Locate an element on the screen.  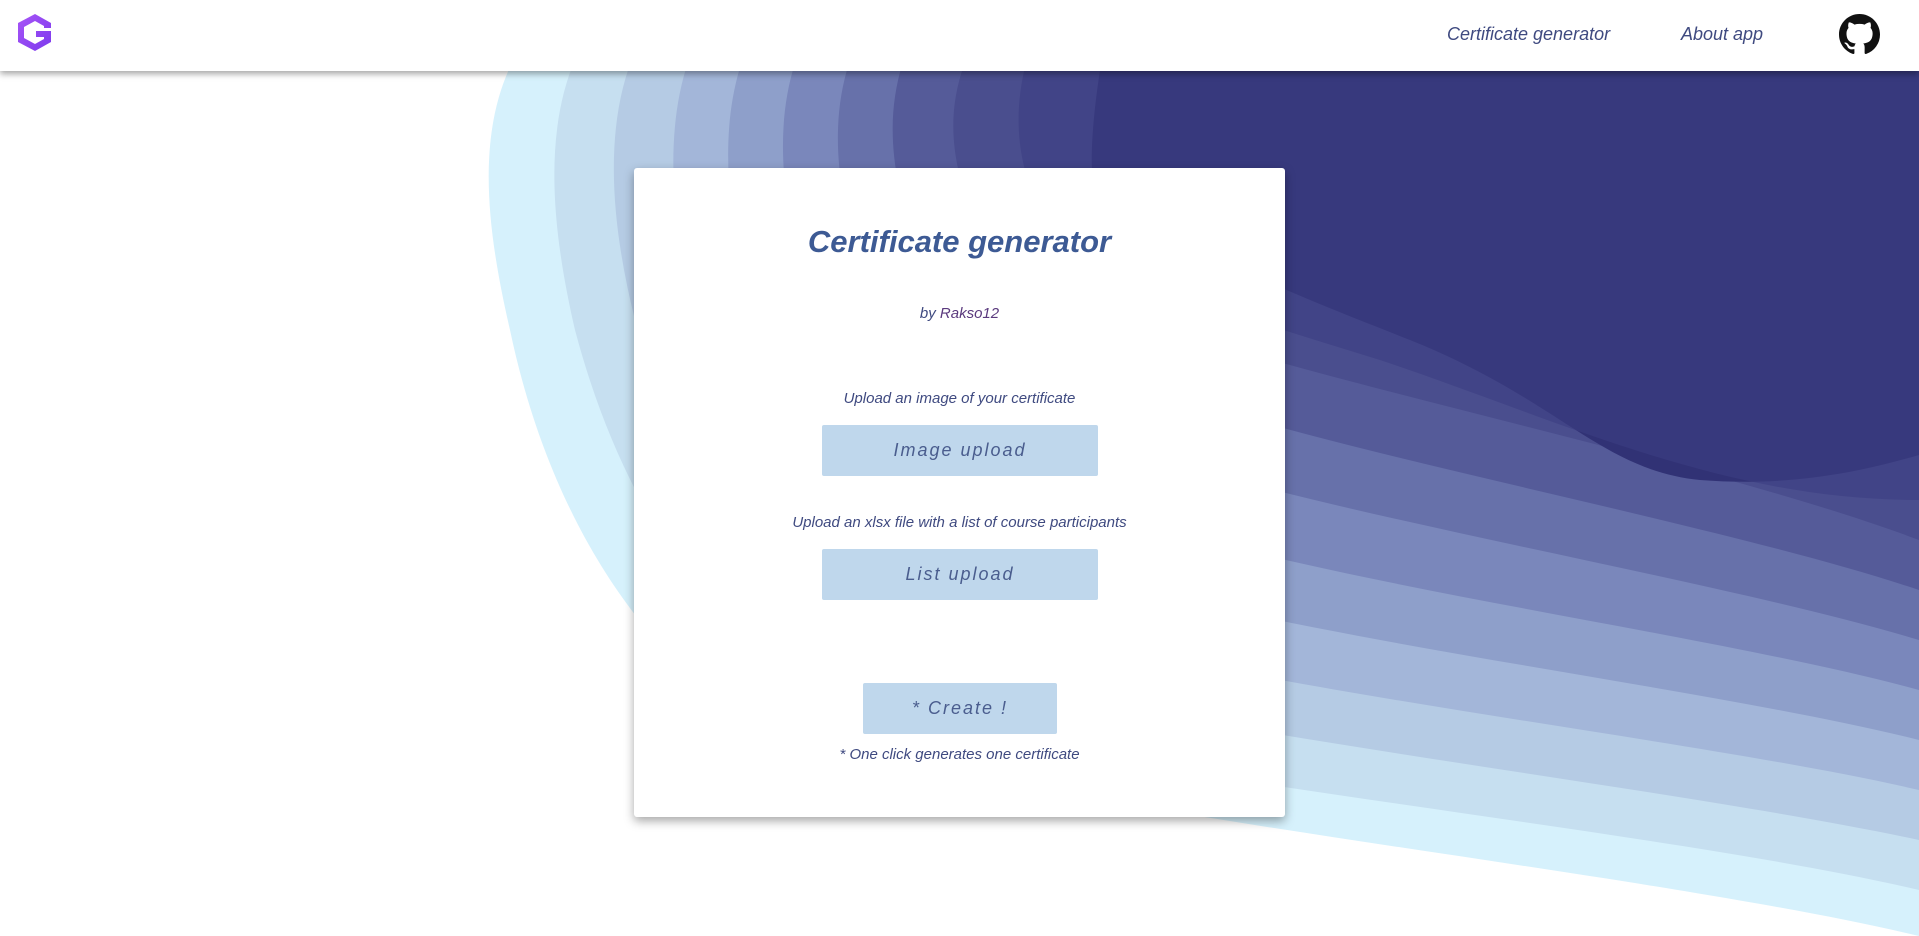
g-logo-icon is located at coordinates (35, 32).